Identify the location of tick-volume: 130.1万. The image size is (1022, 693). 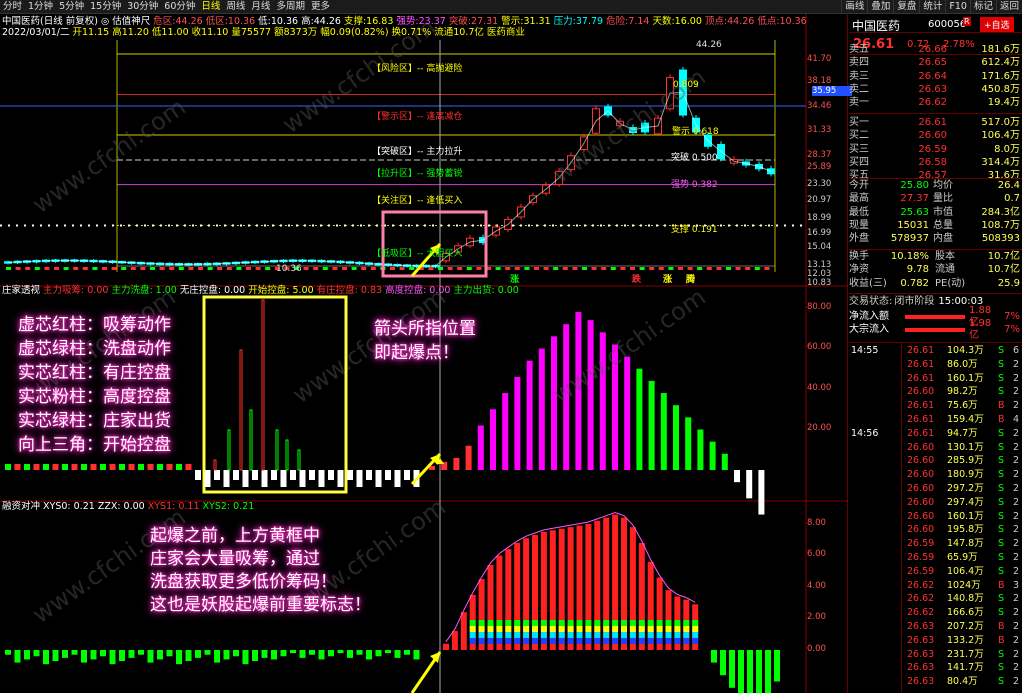
(965, 447).